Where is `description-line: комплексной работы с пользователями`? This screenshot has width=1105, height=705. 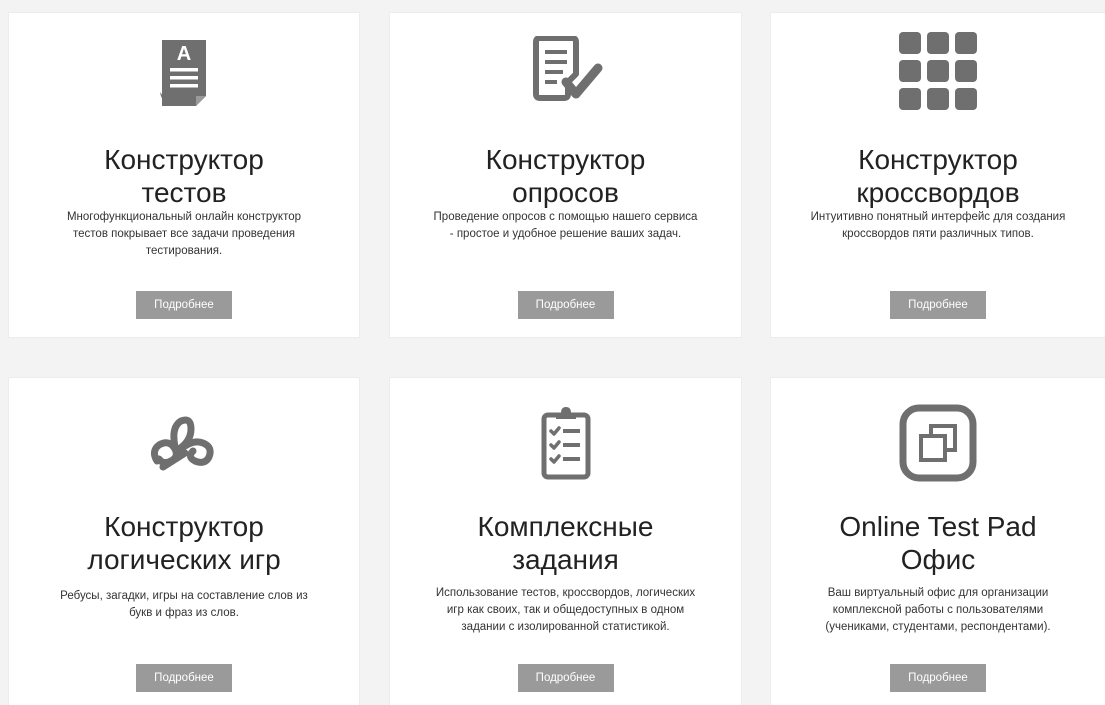
description-line: комплексной работы с пользователями is located at coordinates (938, 610).